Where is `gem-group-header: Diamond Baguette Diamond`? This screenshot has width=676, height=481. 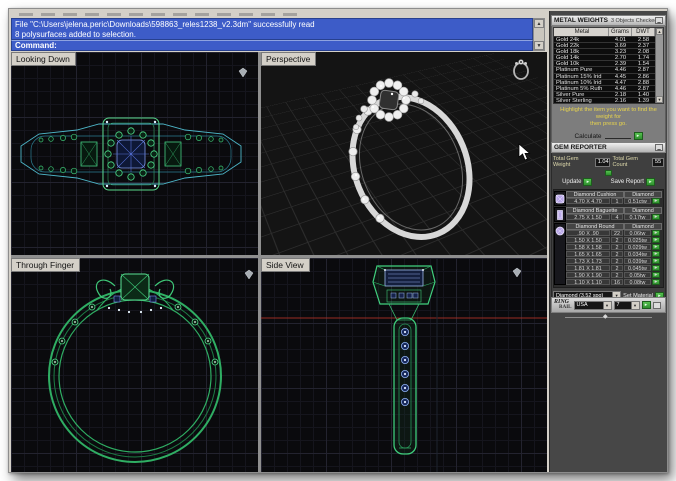 gem-group-header: Diamond Baguette Diamond is located at coordinates (614, 210).